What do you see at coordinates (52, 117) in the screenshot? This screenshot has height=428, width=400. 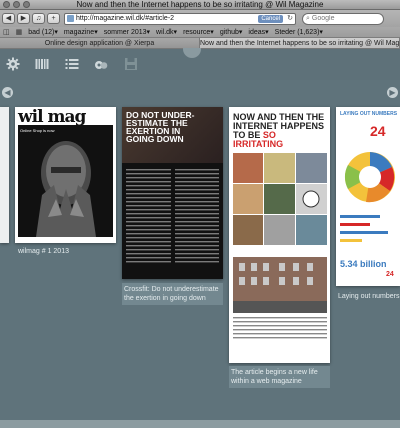 I see `cover-logo: wil mag` at bounding box center [52, 117].